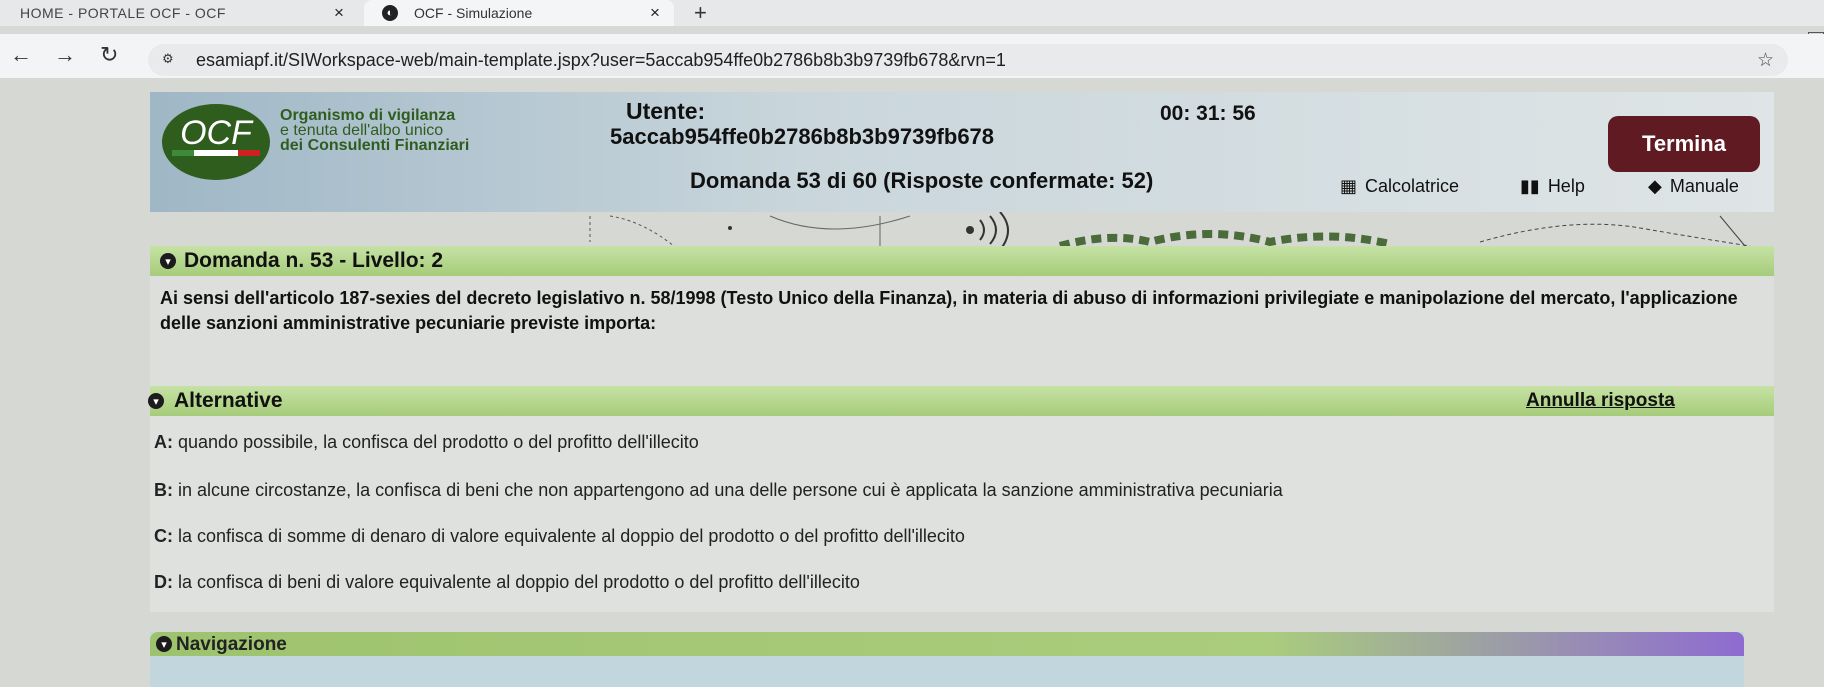 This screenshot has height=687, width=1824. I want to click on option-key: D:, so click(163, 582).